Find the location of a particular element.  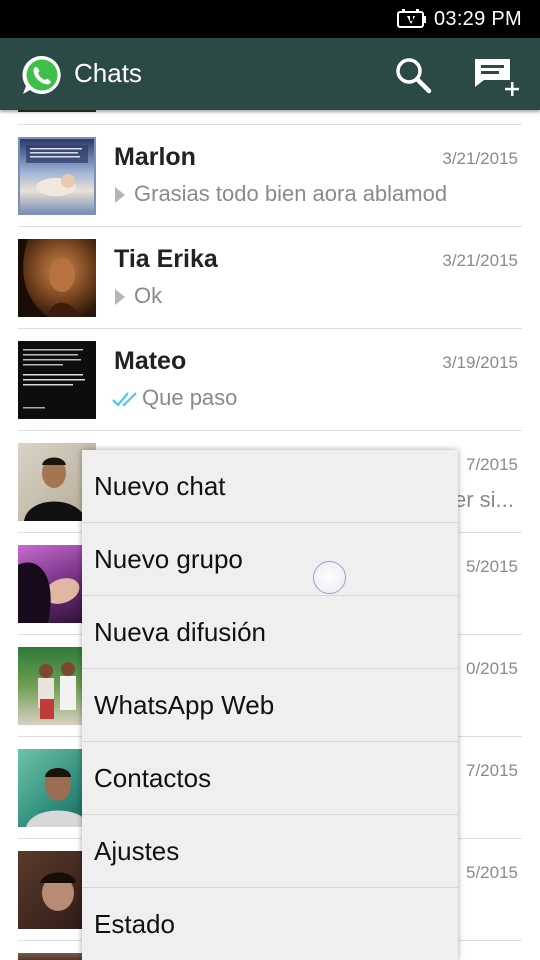

chat-date: 0/2015 is located at coordinates (492, 668).